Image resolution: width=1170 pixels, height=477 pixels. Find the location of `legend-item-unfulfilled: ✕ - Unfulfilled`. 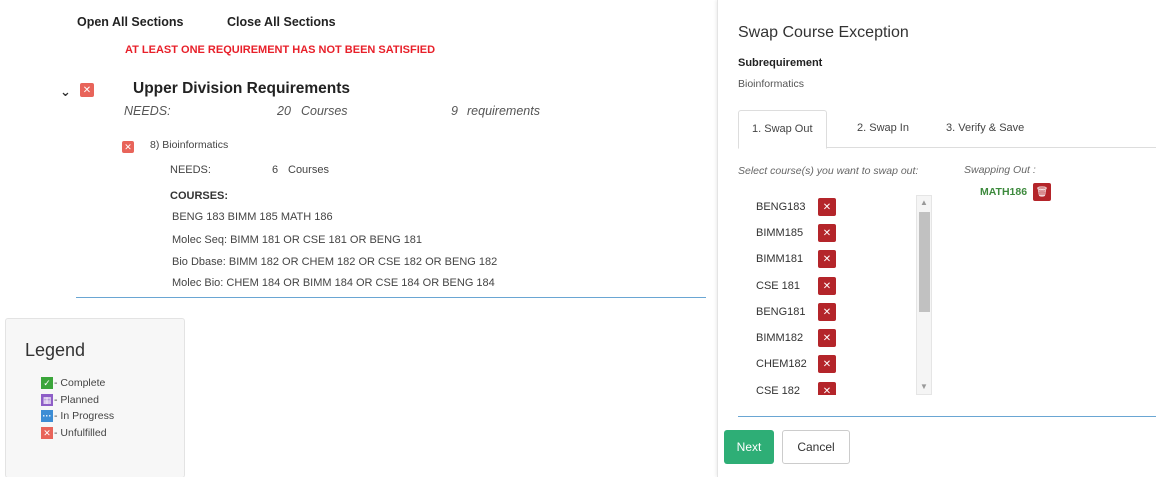

legend-item-unfulfilled: ✕ - Unfulfilled is located at coordinates (74, 433).